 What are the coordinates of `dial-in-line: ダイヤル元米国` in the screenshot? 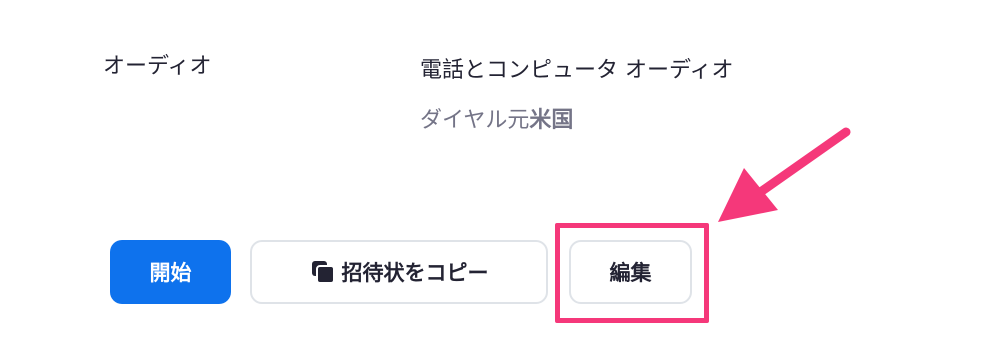 It's located at (496, 121).